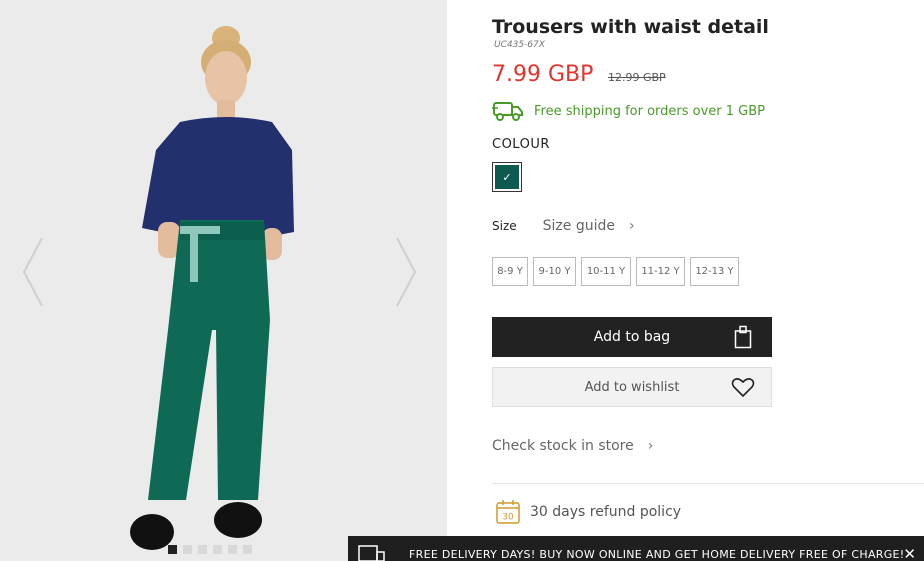 This screenshot has width=924, height=561. Describe the element at coordinates (606, 512) in the screenshot. I see `refund-policy-text: 30 days refund policy` at that location.